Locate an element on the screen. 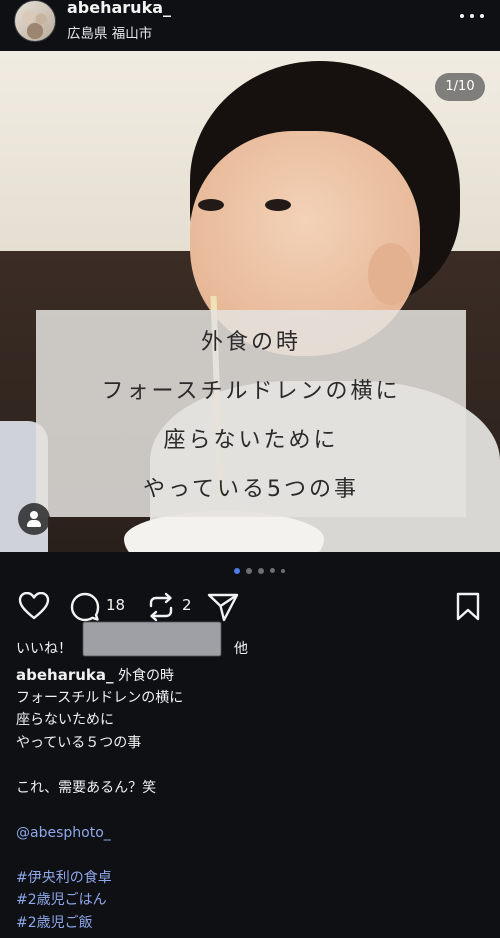  caption-text: 外食の時 is located at coordinates (145, 676).